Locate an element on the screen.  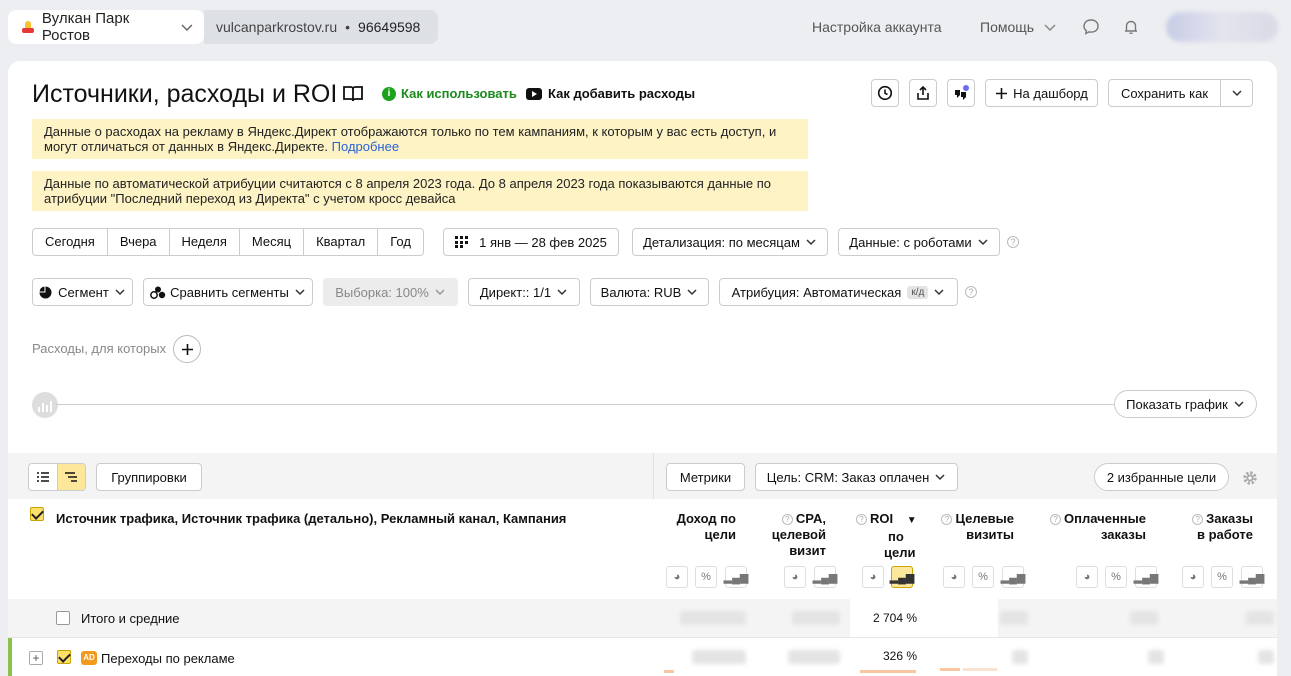
compare-segments-dropdown: Сравнить сегменты is located at coordinates (228, 292).